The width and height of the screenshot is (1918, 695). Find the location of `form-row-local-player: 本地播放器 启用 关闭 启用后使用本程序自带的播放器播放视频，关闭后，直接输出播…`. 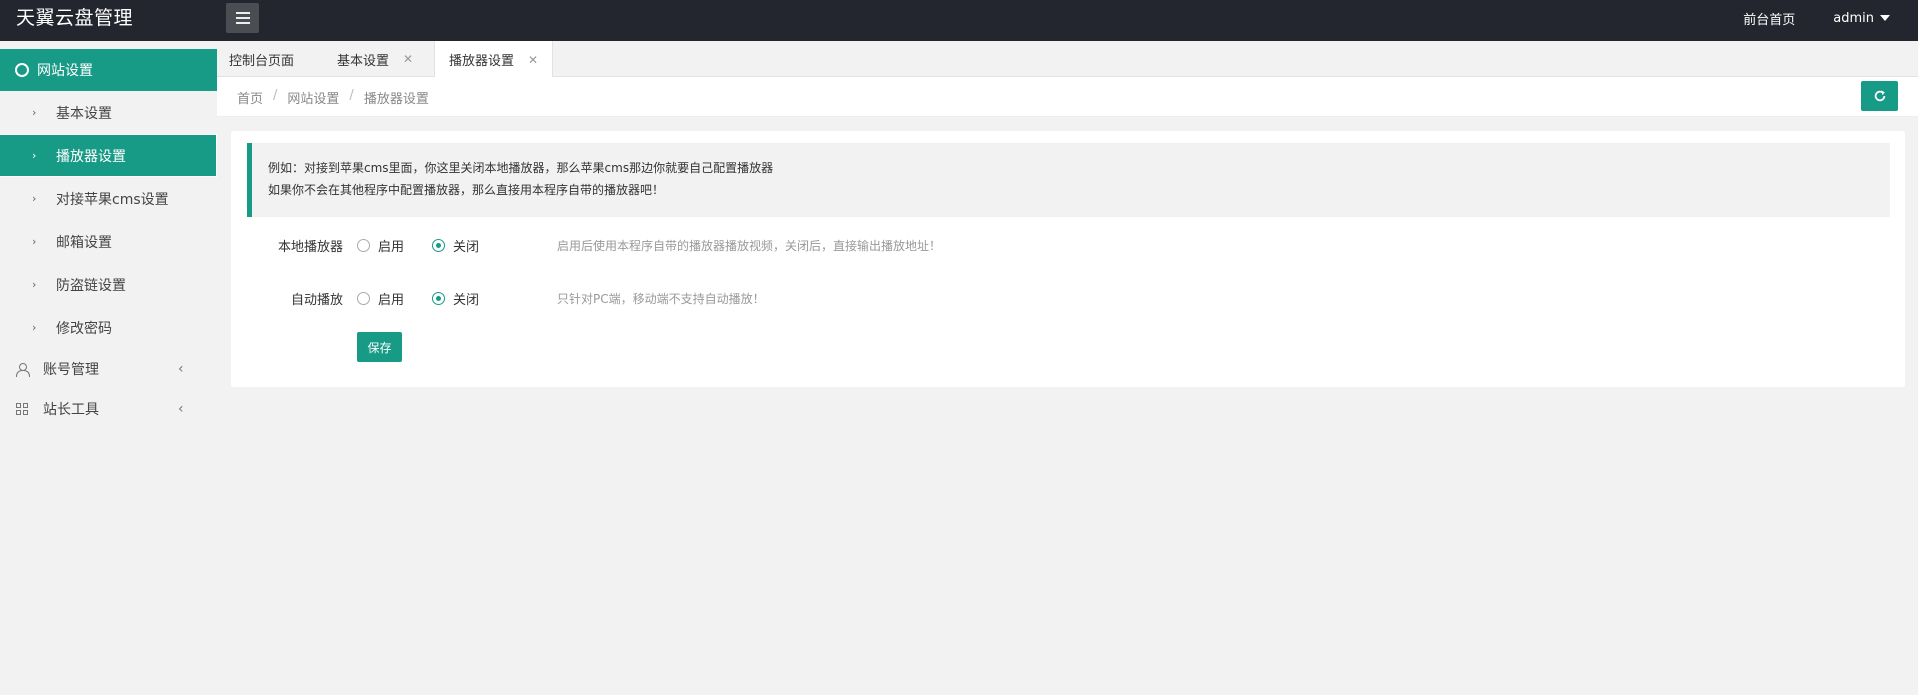

form-row-local-player: 本地播放器 启用 关闭 启用后使用本程序自带的播放器播放视频，关闭后，直接输出播… is located at coordinates (1068, 245).